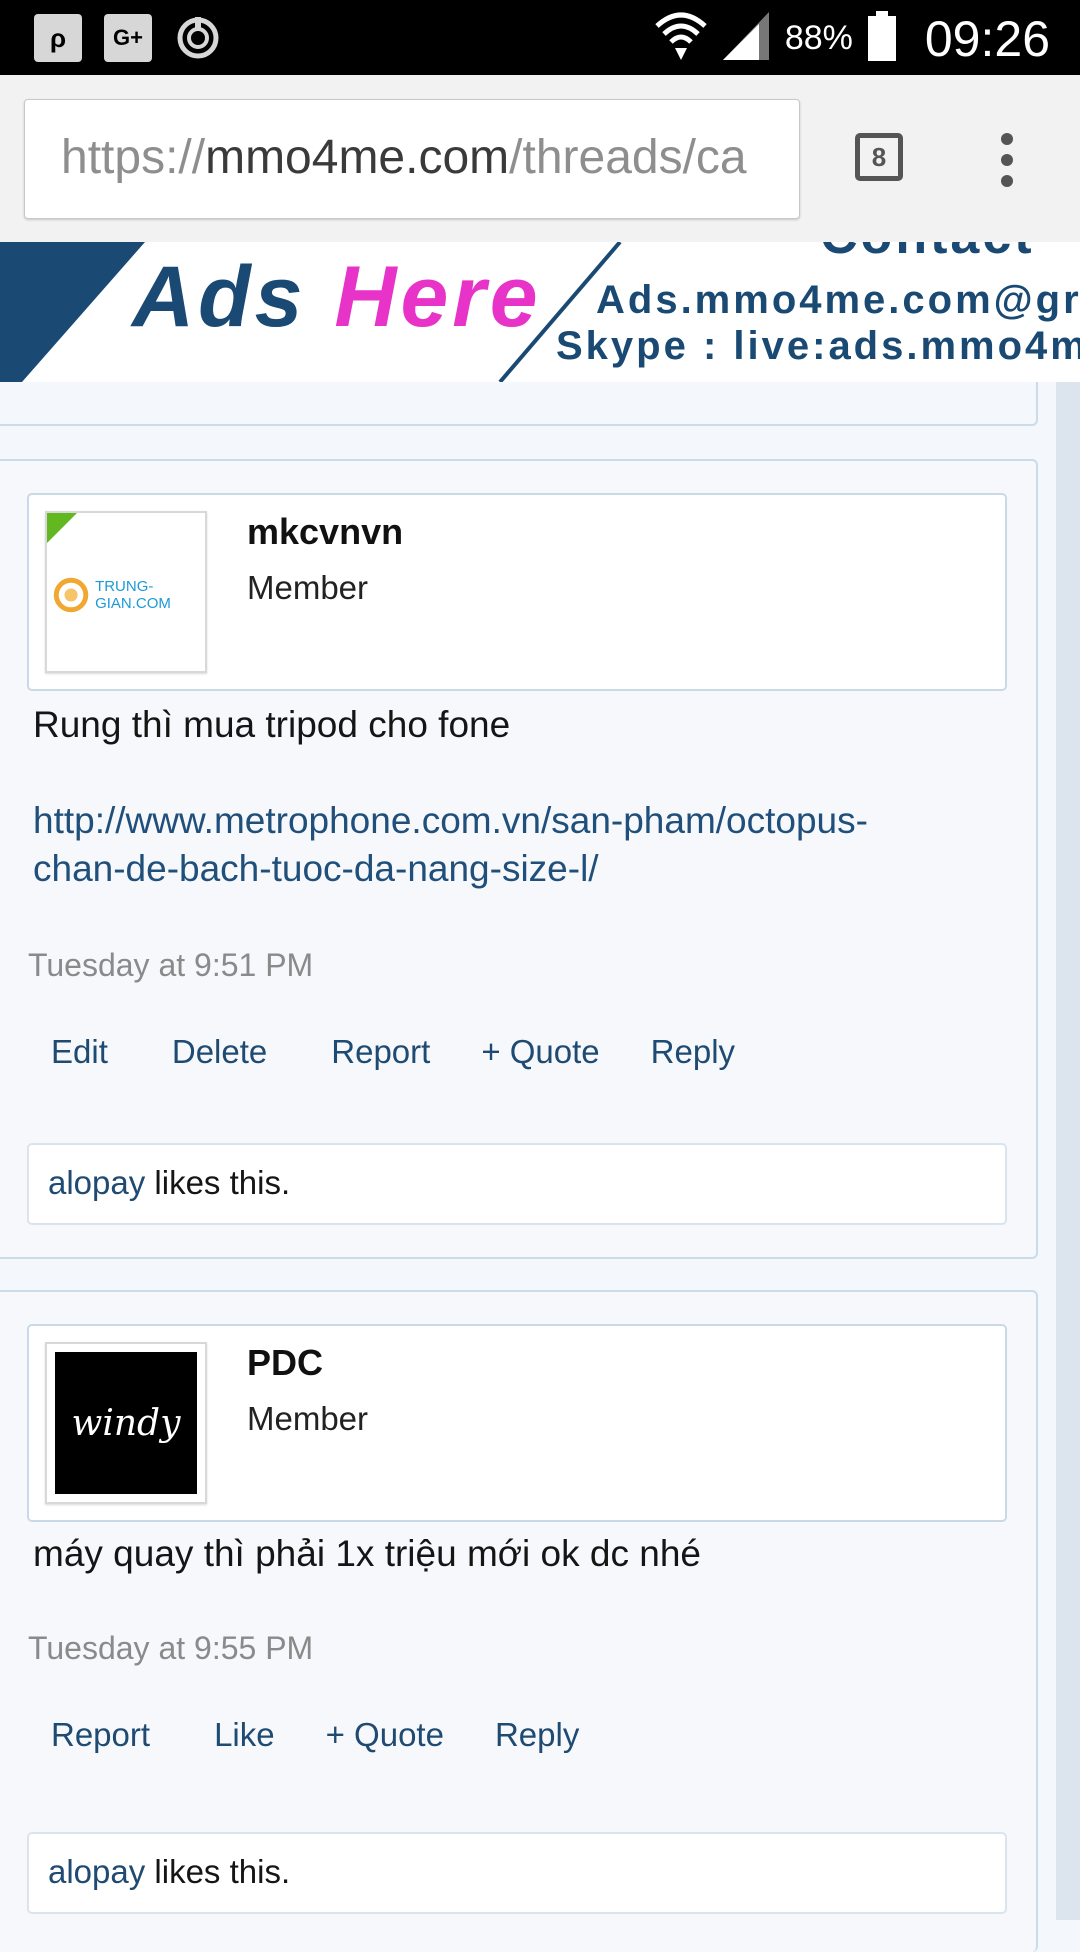 This screenshot has width=1080, height=1952. I want to click on avatar: windy, so click(126, 1423).